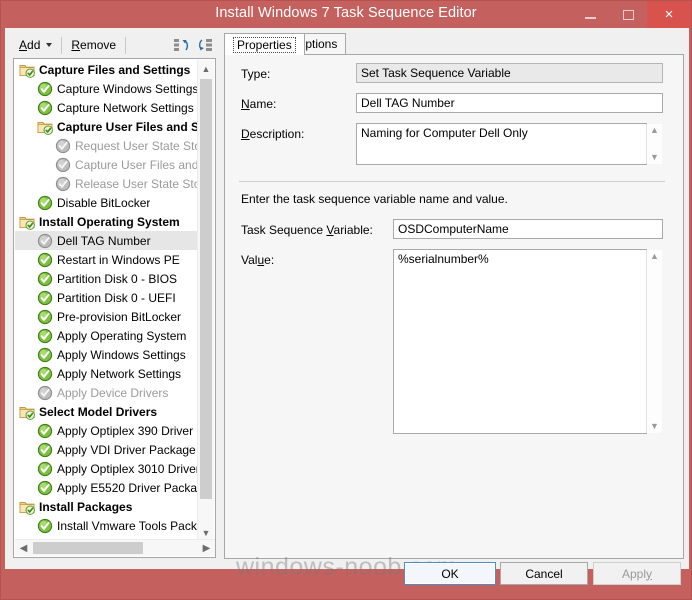  What do you see at coordinates (206, 548) in the screenshot?
I see `scroll-right-icon: ▶` at bounding box center [206, 548].